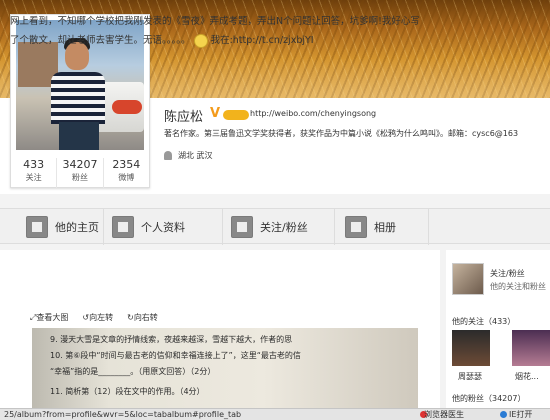 The image size is (550, 420). I want to click on image-toolbar: ⤢查看大图 ↺向左转 ↻向右转, so click(225, 317).